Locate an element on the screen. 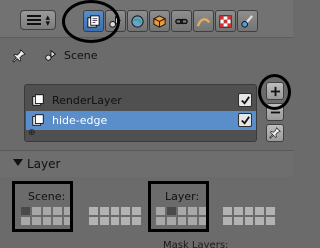  tab-object is located at coordinates (159, 21).